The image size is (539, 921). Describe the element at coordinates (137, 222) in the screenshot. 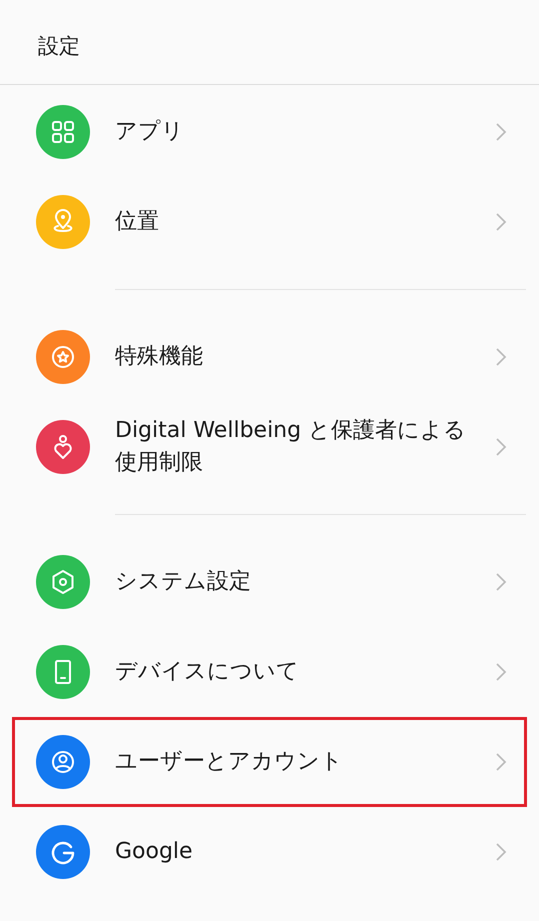

I see `item-label: 位置` at that location.